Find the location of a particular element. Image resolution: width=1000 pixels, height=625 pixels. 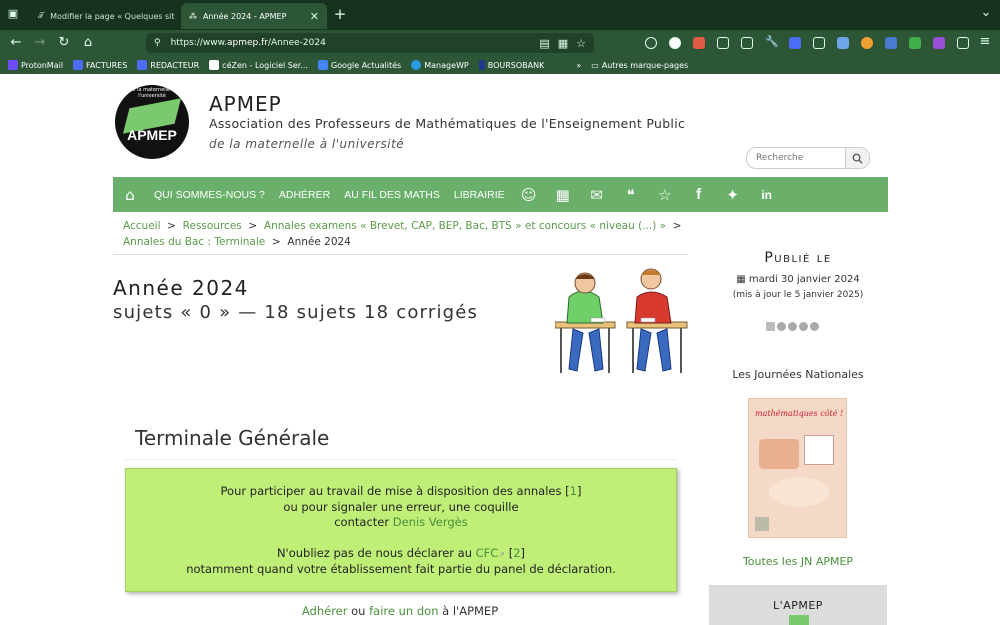

page-title: Année 2024 is located at coordinates (181, 288).